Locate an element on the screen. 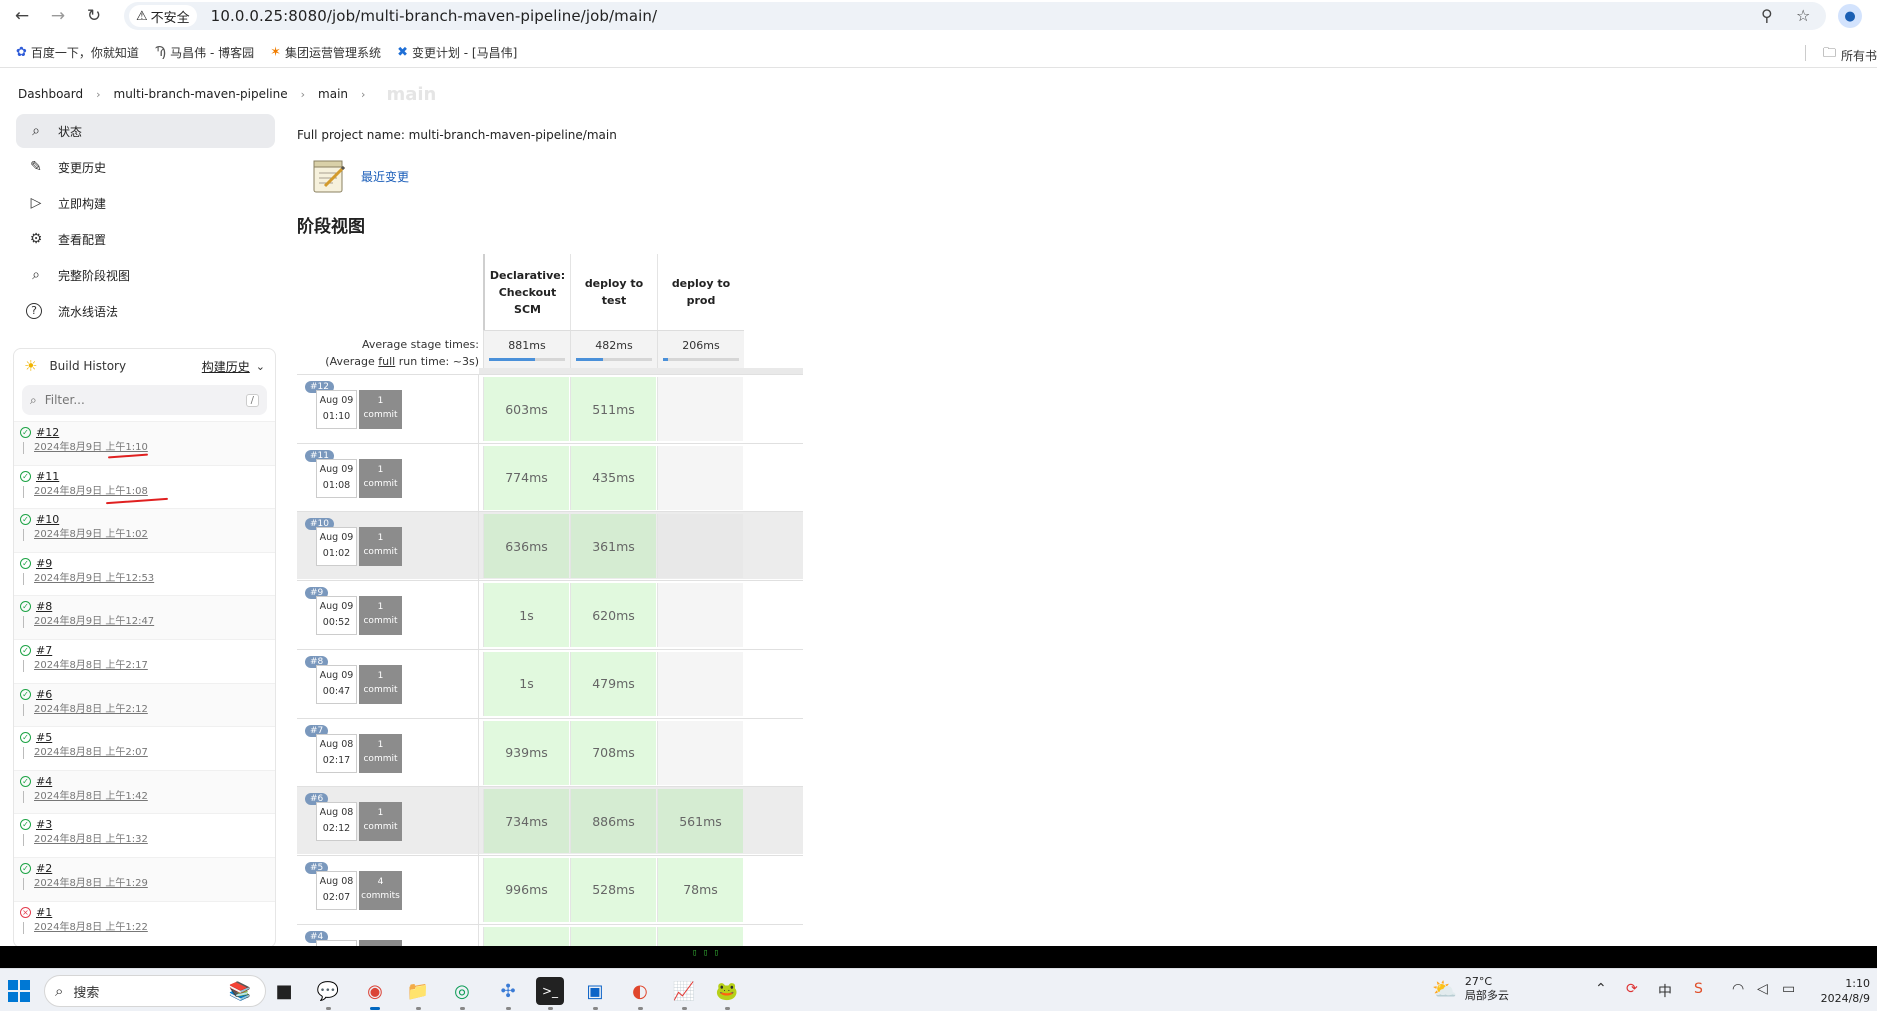 The height and width of the screenshot is (1011, 1877). build-history-item: ✓ #3 2024年8月8日 上午1:32 is located at coordinates (144, 835).